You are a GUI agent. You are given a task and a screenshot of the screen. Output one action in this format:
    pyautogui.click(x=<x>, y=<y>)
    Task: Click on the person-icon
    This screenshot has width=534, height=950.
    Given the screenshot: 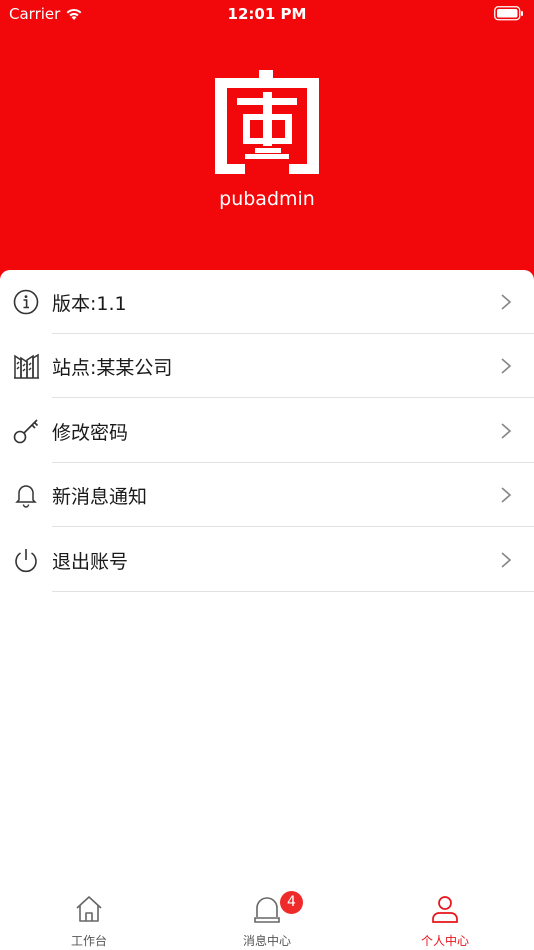 What is the action you would take?
    pyautogui.click(x=445, y=909)
    